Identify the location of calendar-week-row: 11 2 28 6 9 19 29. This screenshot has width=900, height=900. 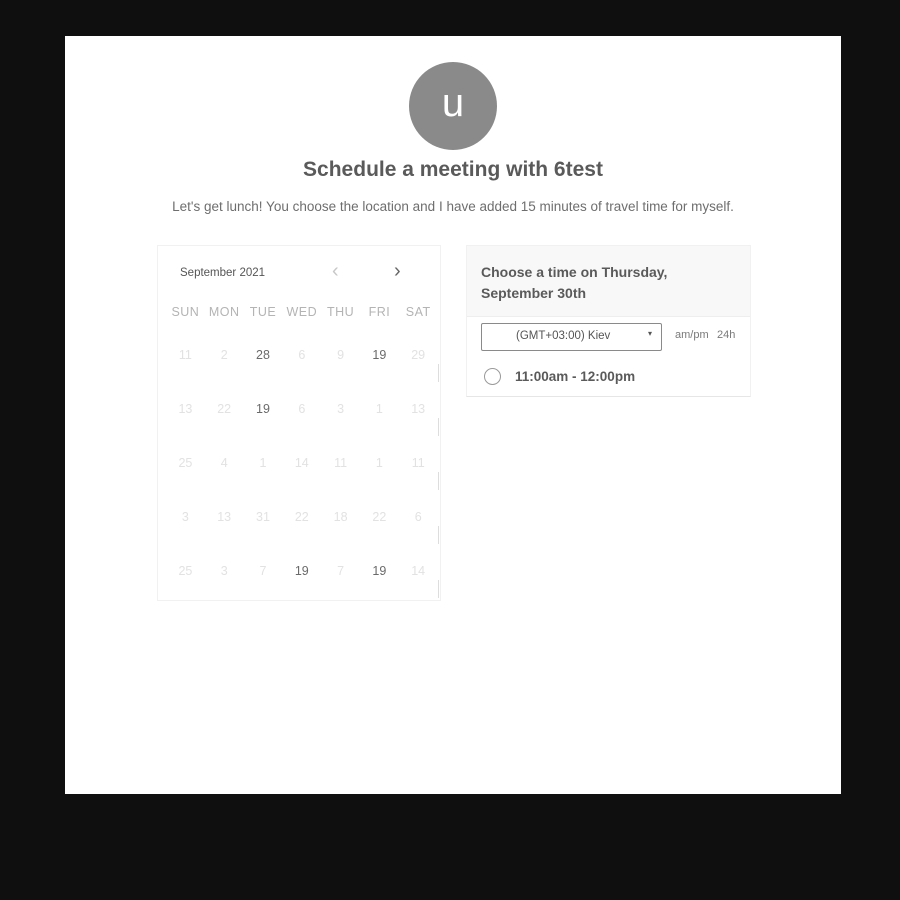
(302, 355).